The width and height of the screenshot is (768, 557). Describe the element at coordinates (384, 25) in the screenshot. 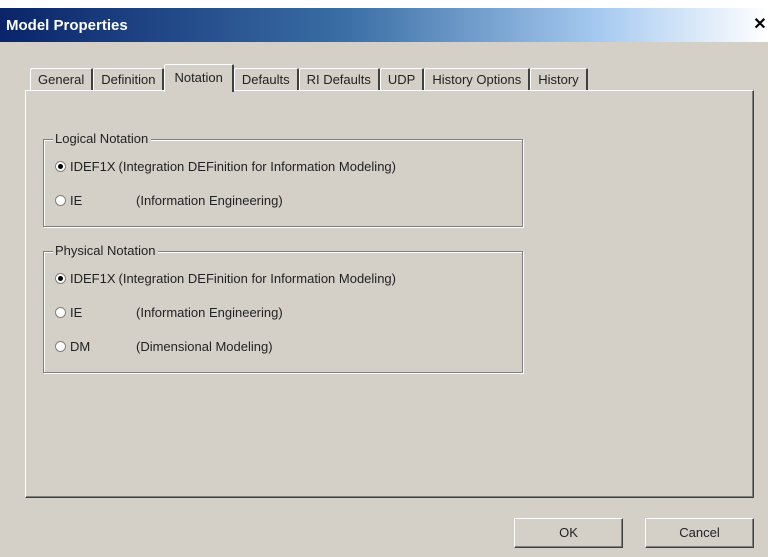

I see `title-bar: Model Properties ✕` at that location.